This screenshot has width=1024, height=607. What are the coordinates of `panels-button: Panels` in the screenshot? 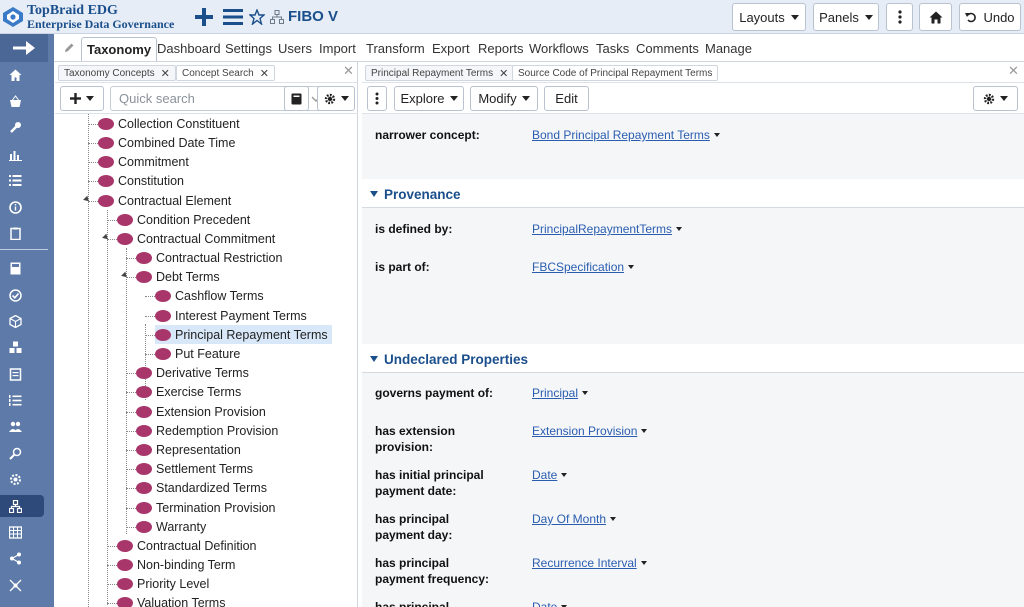 It's located at (846, 17).